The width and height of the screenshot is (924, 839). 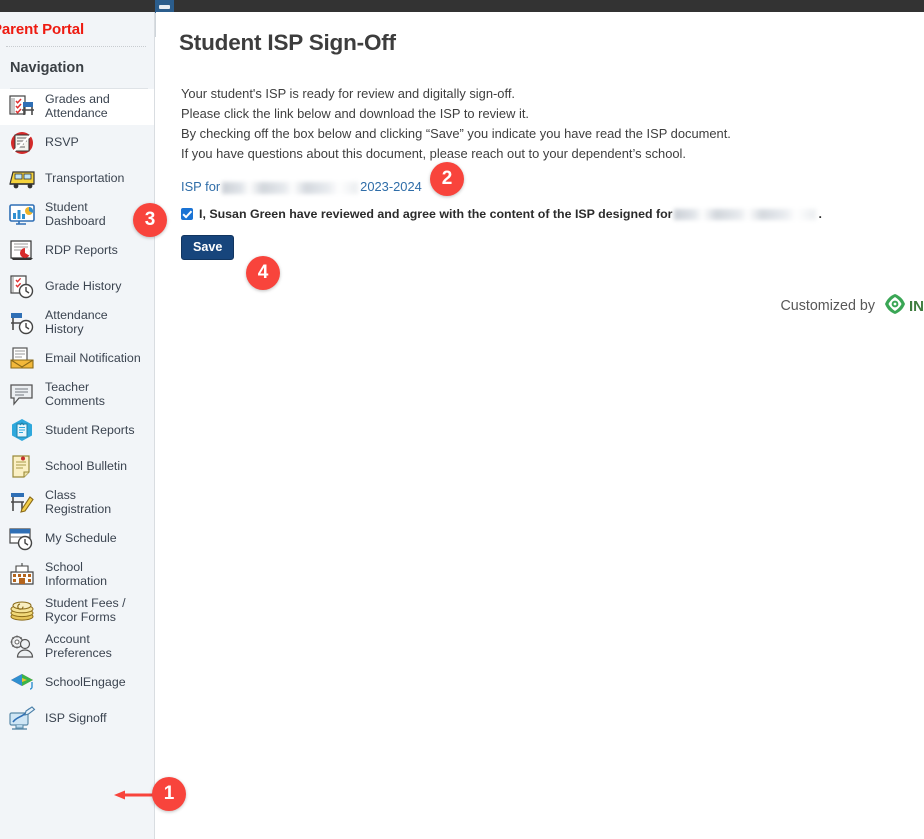 I want to click on sidebar-item-grades-and-attendance: Grades and Attendance, so click(x=77, y=107).